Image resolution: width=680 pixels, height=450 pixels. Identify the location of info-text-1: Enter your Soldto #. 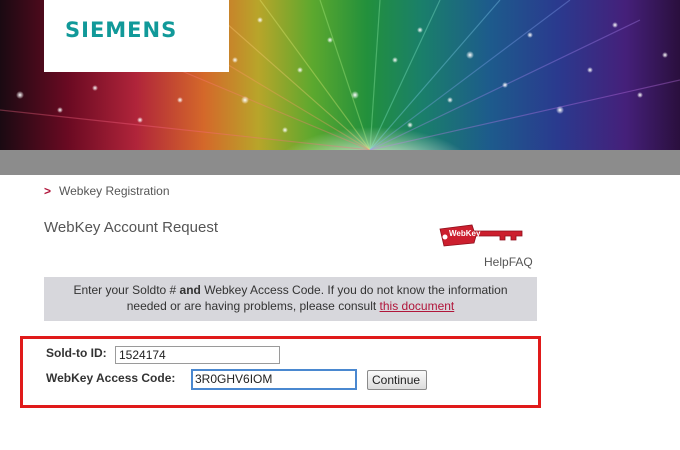
(126, 290).